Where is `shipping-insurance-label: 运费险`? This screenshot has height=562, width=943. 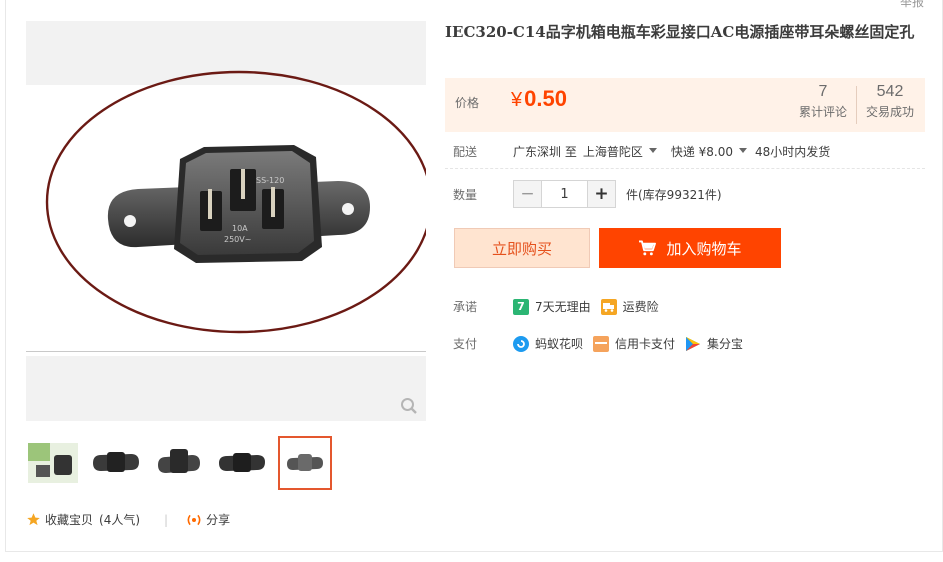 shipping-insurance-label: 运费险 is located at coordinates (640, 307).